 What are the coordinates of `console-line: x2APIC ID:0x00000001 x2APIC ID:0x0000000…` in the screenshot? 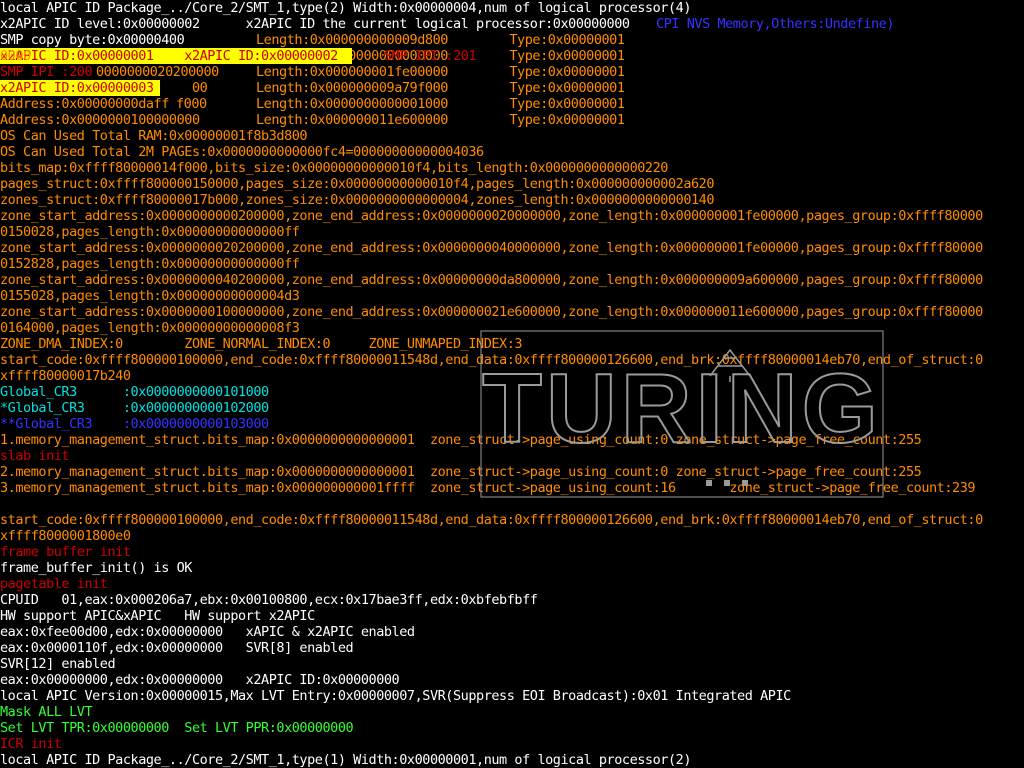 It's located at (169, 56).